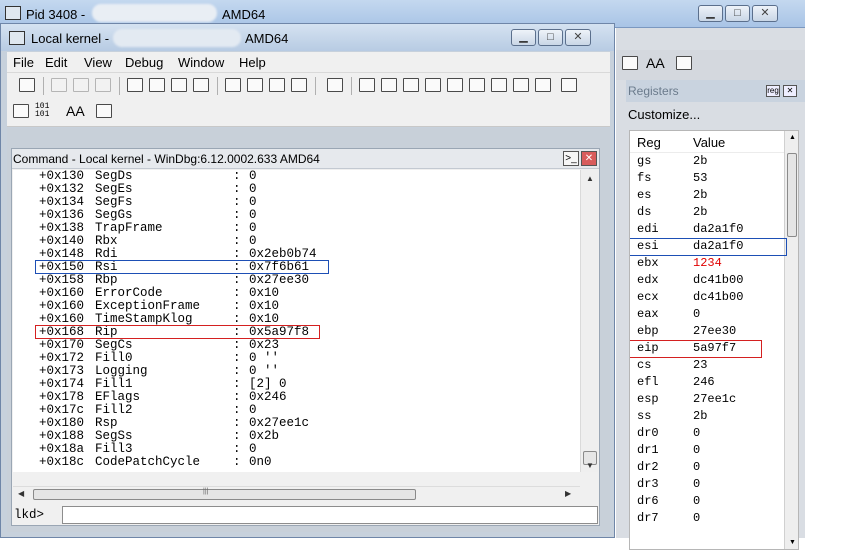 The width and height of the screenshot is (861, 550). Describe the element at coordinates (589, 321) in the screenshot. I see `command-output-vertical-scrollbar: ▲ ▼` at that location.